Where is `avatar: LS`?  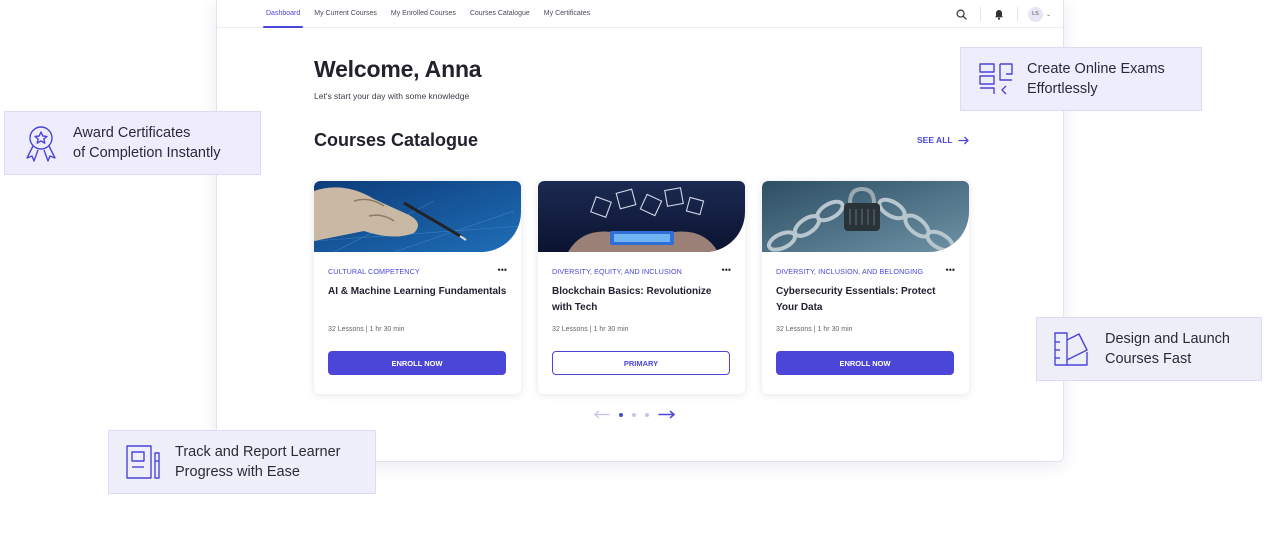 avatar: LS is located at coordinates (1035, 14).